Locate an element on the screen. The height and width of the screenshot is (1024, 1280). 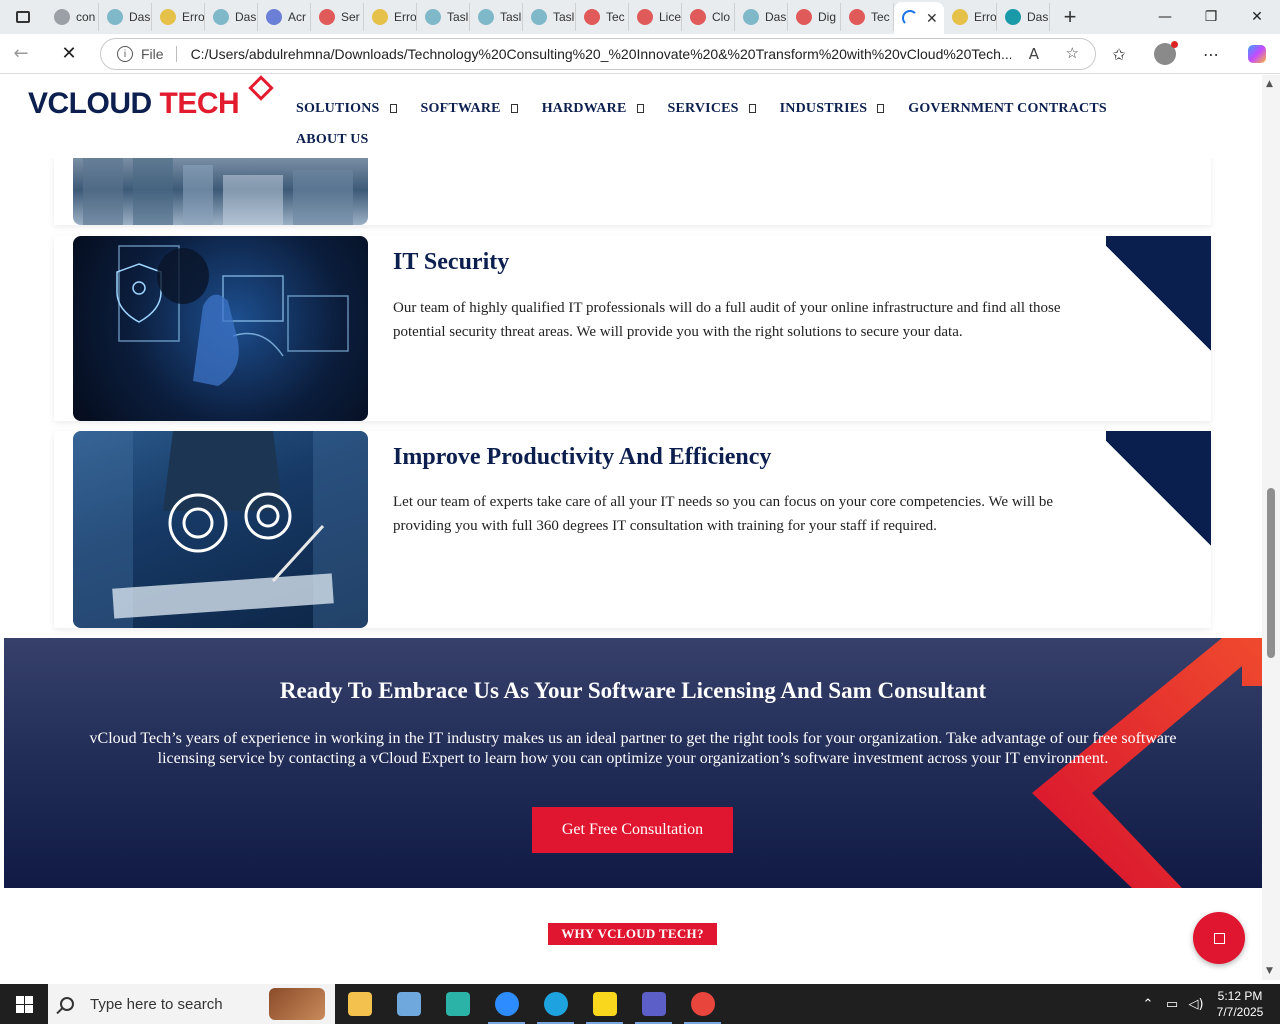
tab-label: Das is located at coordinates (140, 17).